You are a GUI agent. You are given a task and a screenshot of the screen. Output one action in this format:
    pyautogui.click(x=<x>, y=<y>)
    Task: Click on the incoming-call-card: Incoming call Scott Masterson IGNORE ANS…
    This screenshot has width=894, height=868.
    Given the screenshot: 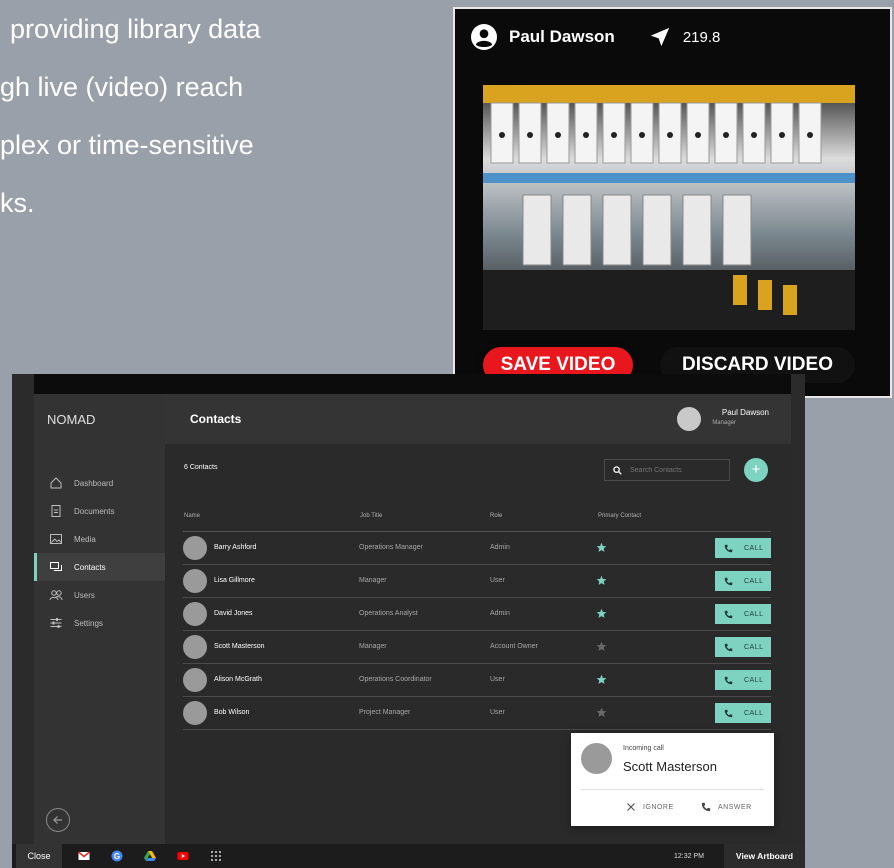 What is the action you would take?
    pyautogui.click(x=672, y=779)
    